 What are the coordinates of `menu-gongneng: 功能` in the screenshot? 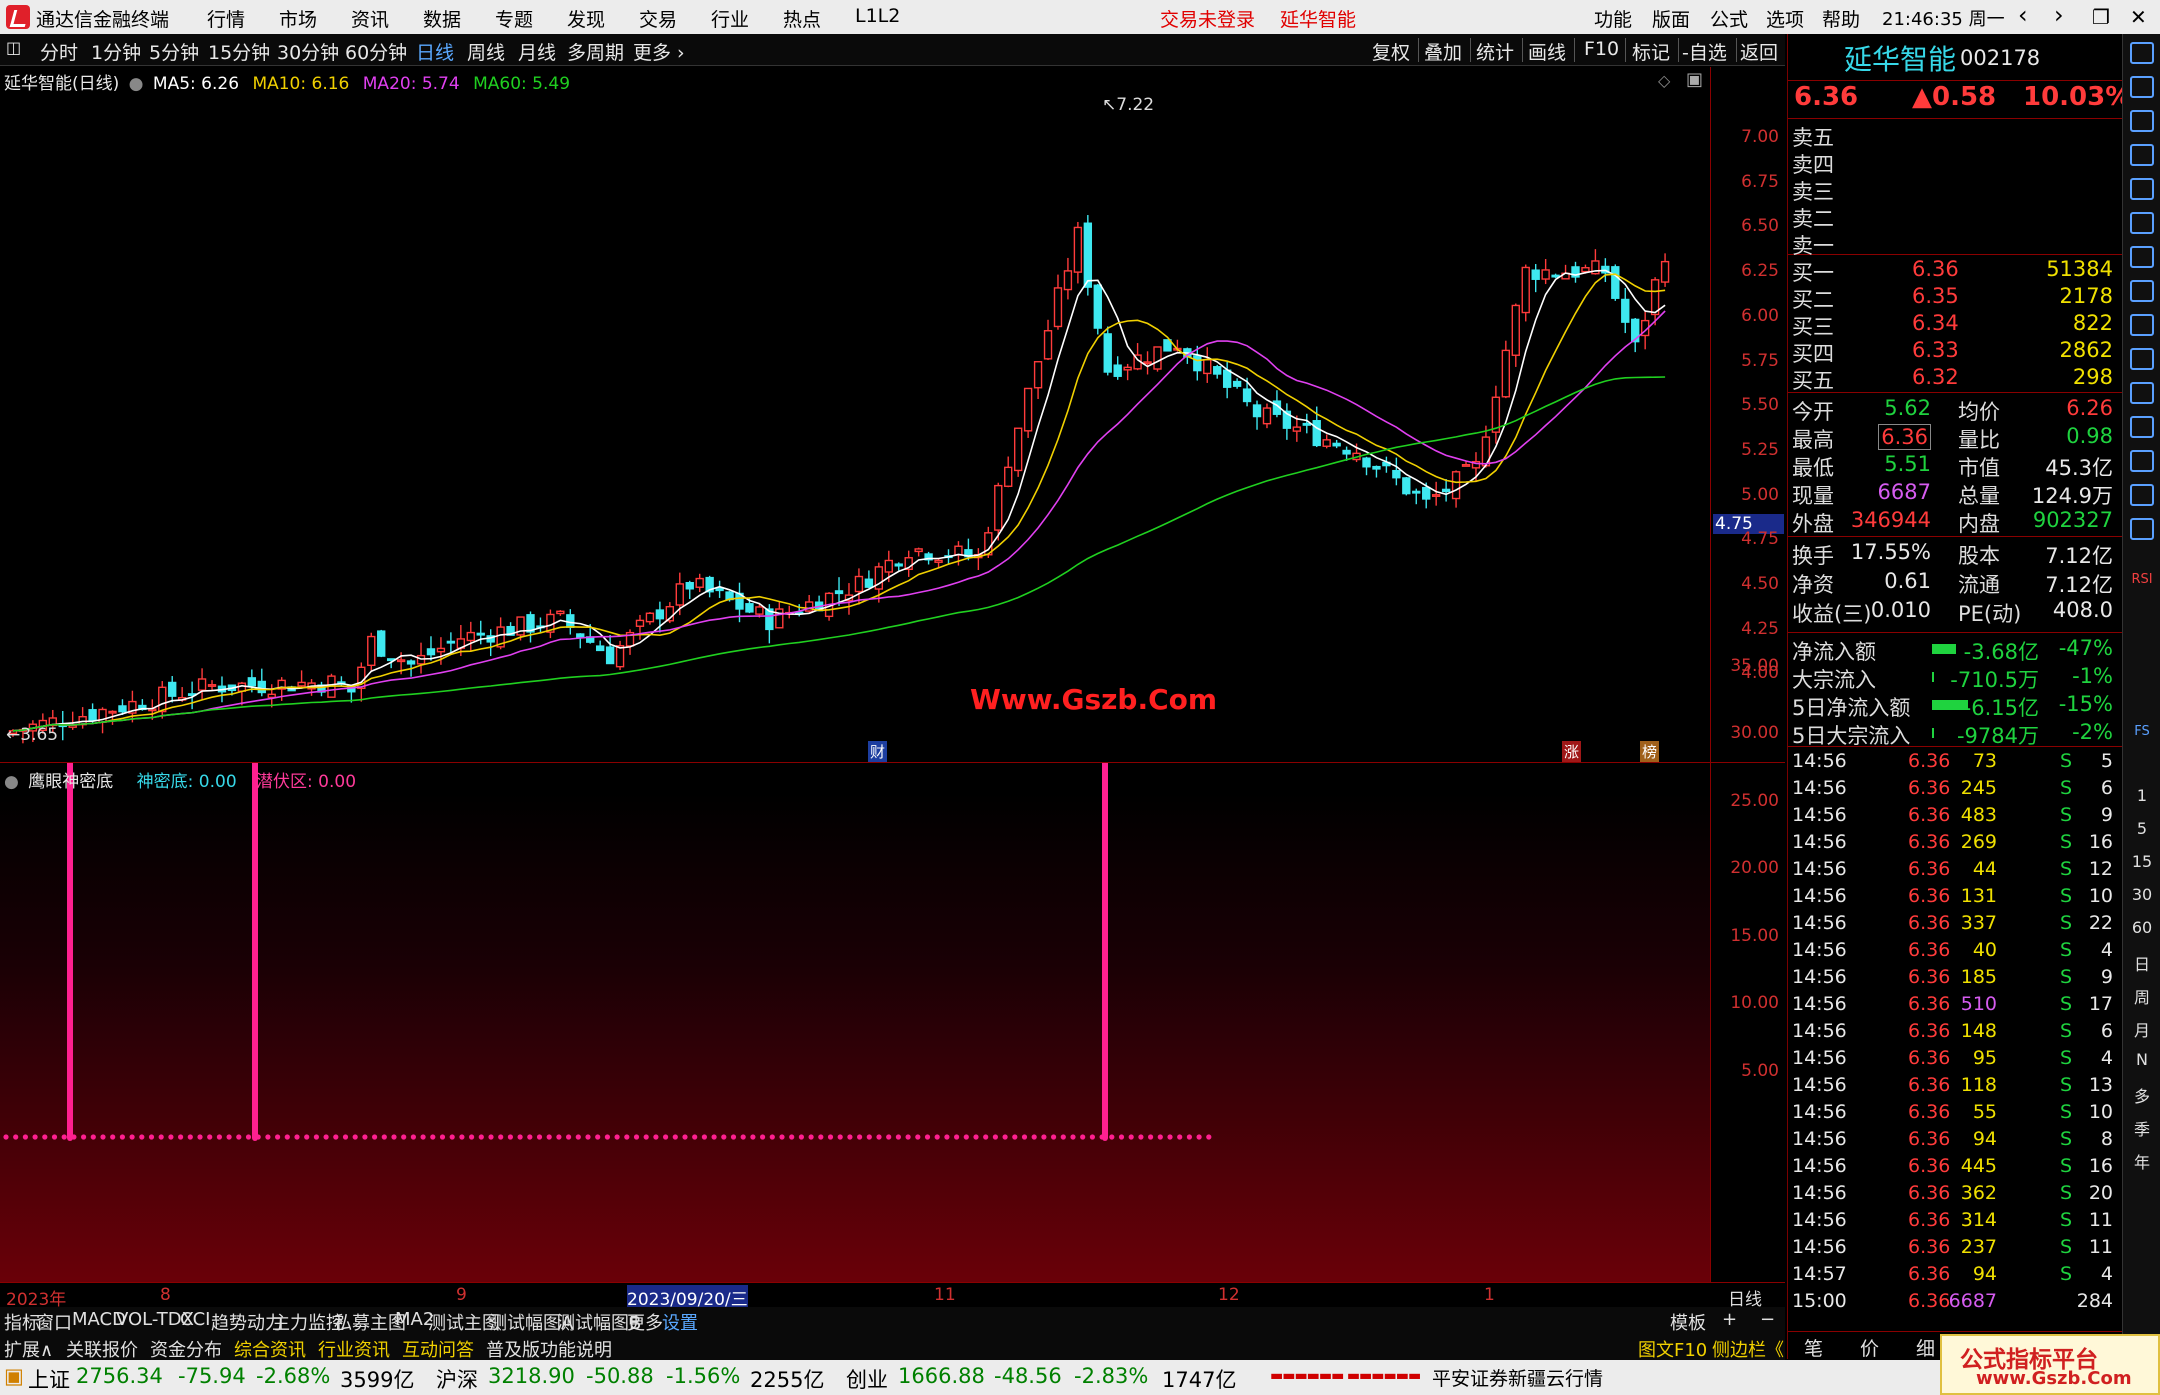 It's located at (1613, 18).